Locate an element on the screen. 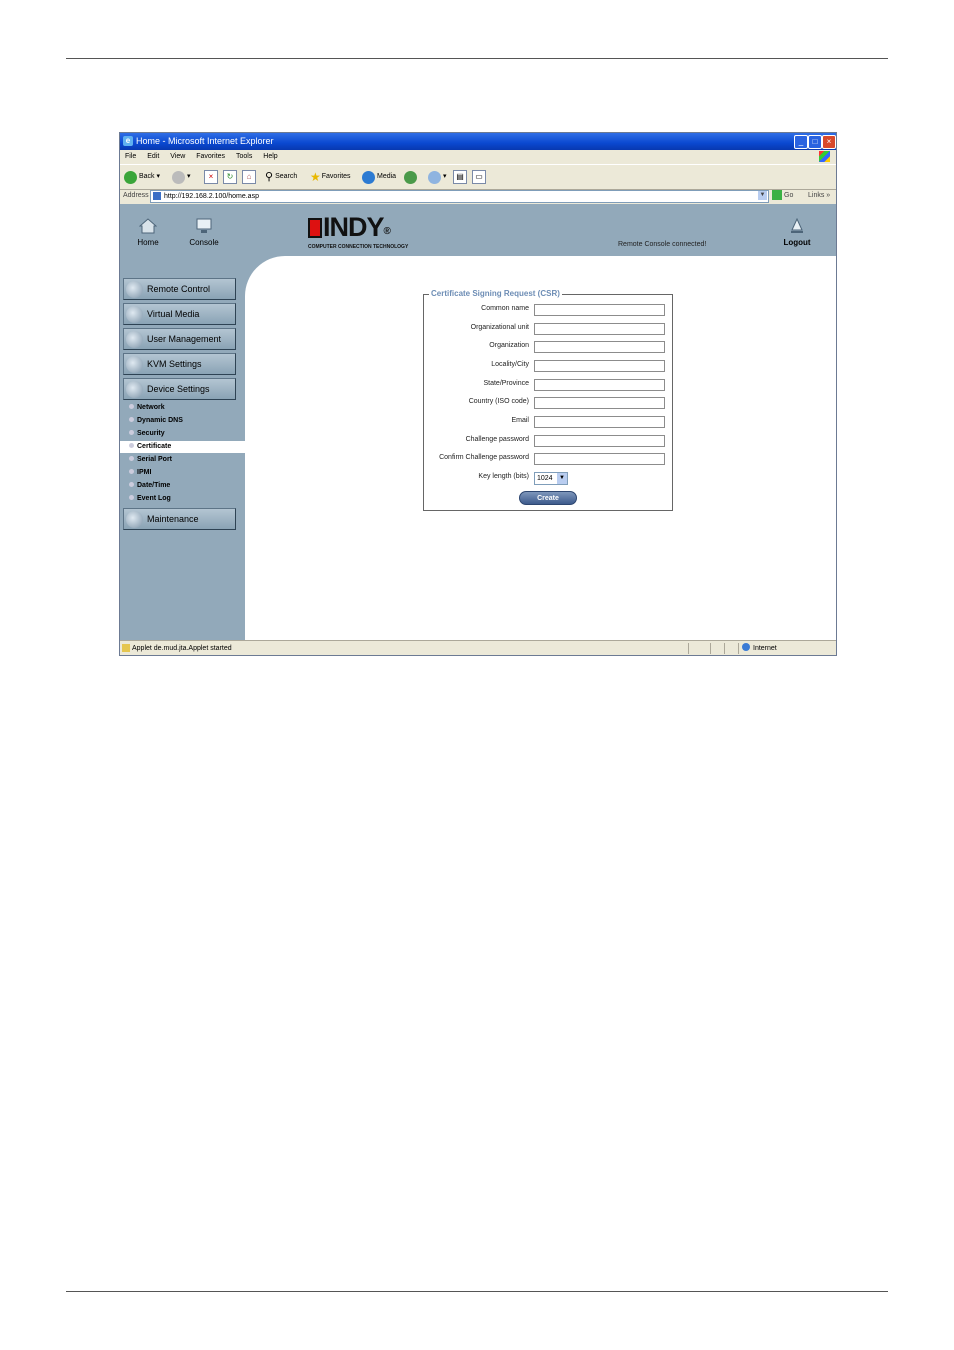 This screenshot has height=1350, width=954. header-console-button: Console is located at coordinates (204, 232).